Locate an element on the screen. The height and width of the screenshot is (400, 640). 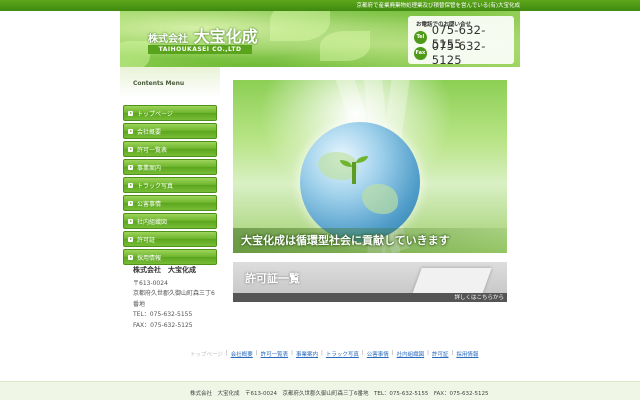
sidebar-item-company: 会社概要 is located at coordinates (170, 131).